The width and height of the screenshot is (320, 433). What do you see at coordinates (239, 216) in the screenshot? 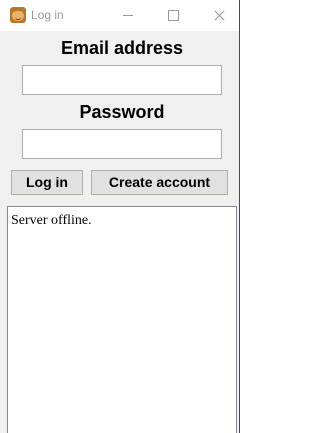
I see `window-frame-edge` at bounding box center [239, 216].